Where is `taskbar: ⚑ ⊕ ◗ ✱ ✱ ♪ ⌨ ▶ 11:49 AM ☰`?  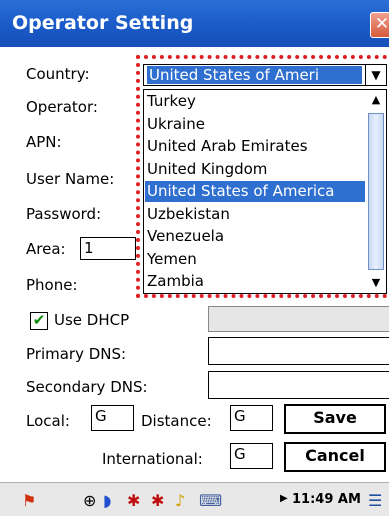
taskbar: ⚑ ⊕ ◗ ✱ ✱ ♪ ⌨ ▶ 11:49 AM ☰ is located at coordinates (194, 499).